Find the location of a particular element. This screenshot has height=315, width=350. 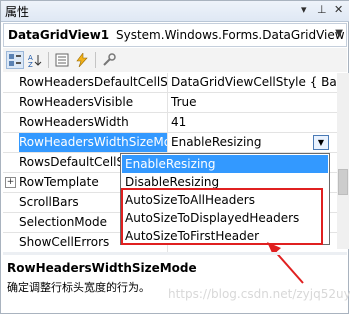

properties-icon is located at coordinates (62, 60).